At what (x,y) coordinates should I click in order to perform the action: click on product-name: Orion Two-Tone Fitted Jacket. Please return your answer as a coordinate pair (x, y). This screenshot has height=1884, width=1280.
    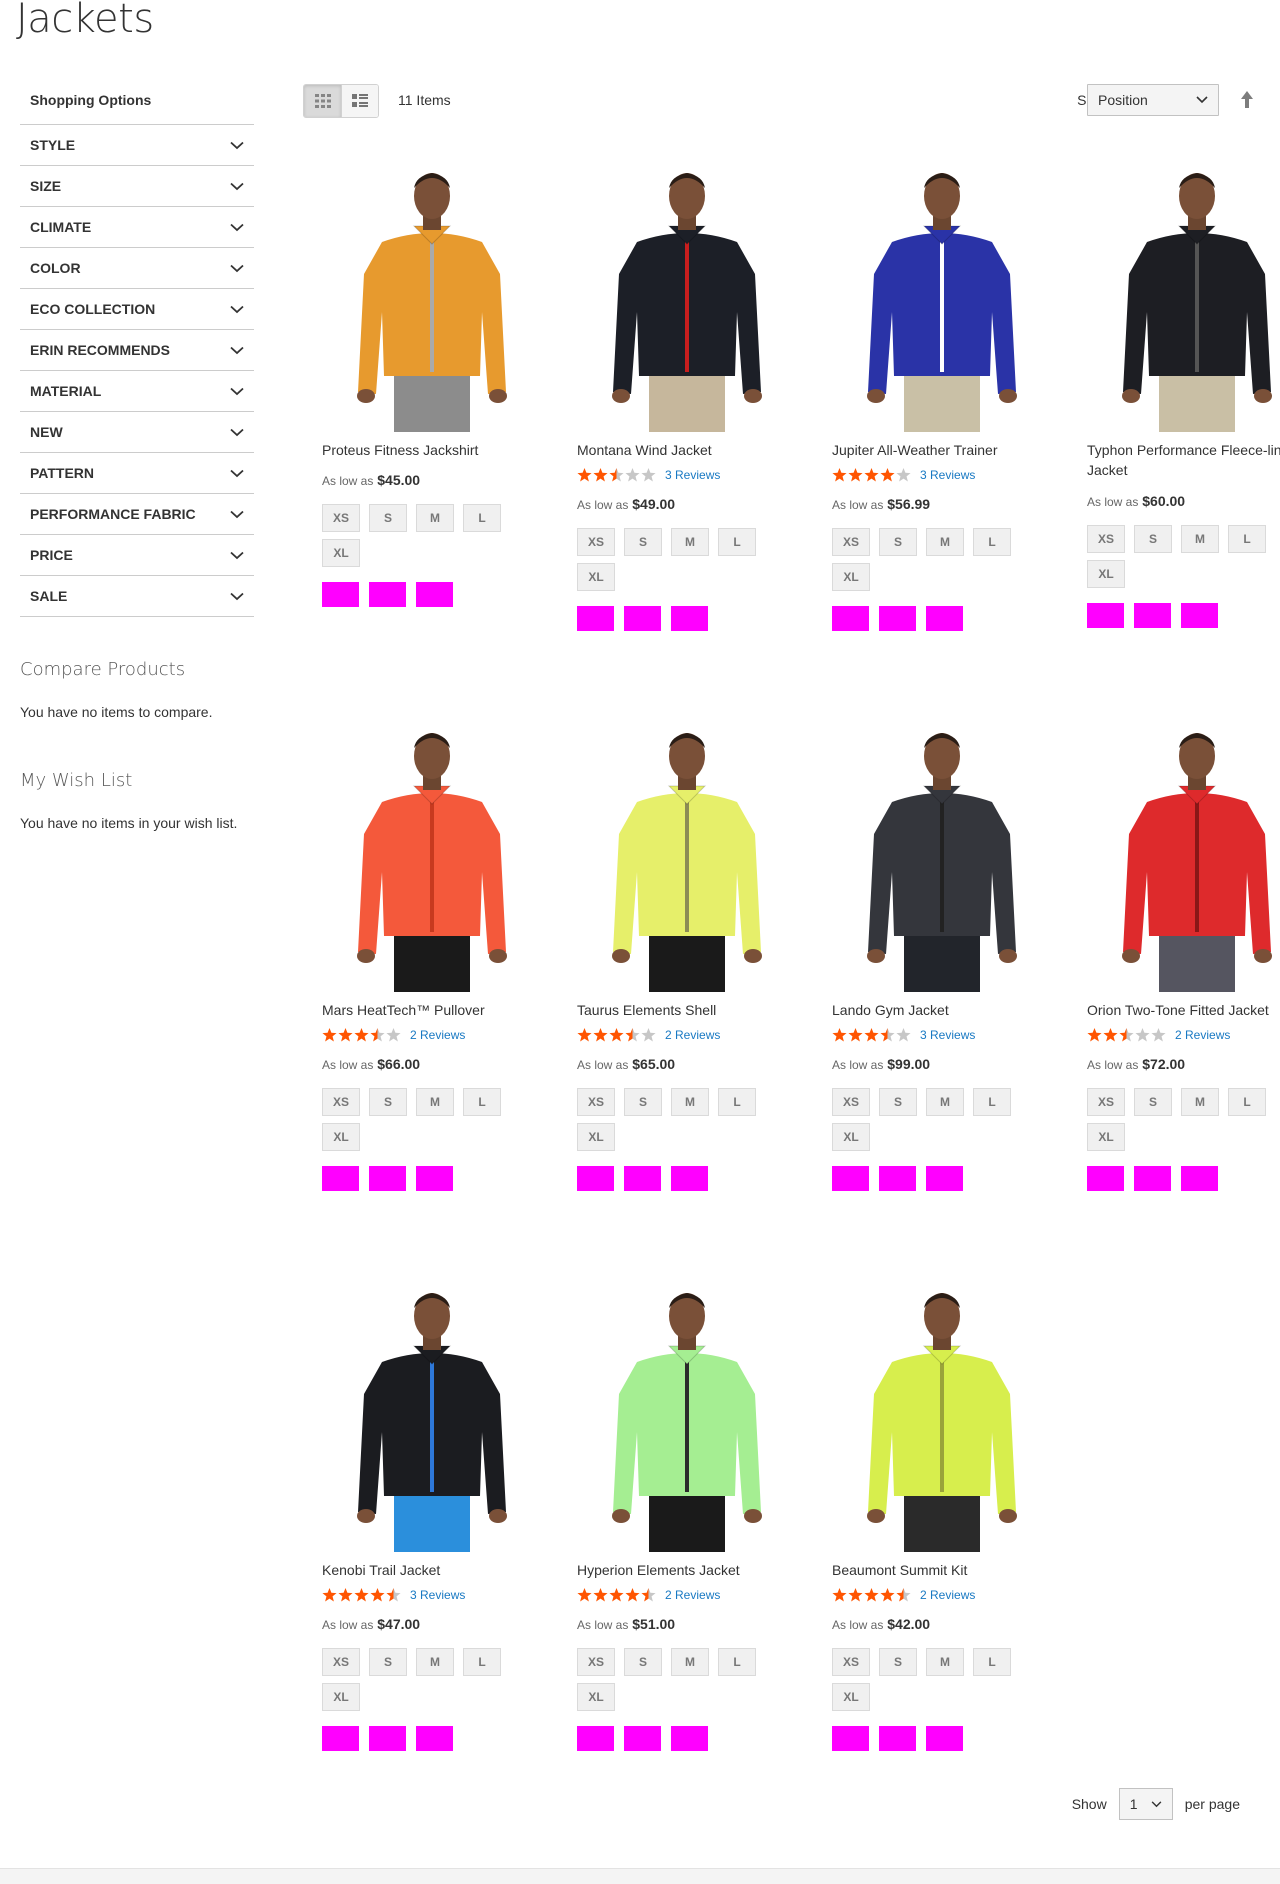
    Looking at the image, I should click on (1183, 1010).